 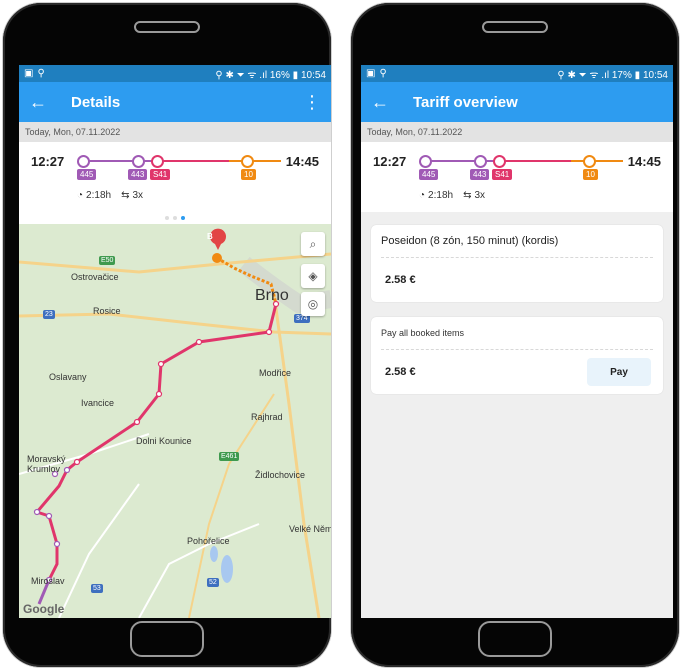 I want to click on status-bar: ▣ ⚲ ⚲ ✱ ⏷ ᯤ .ıl 16% ▮ 10:54, so click(x=175, y=73).